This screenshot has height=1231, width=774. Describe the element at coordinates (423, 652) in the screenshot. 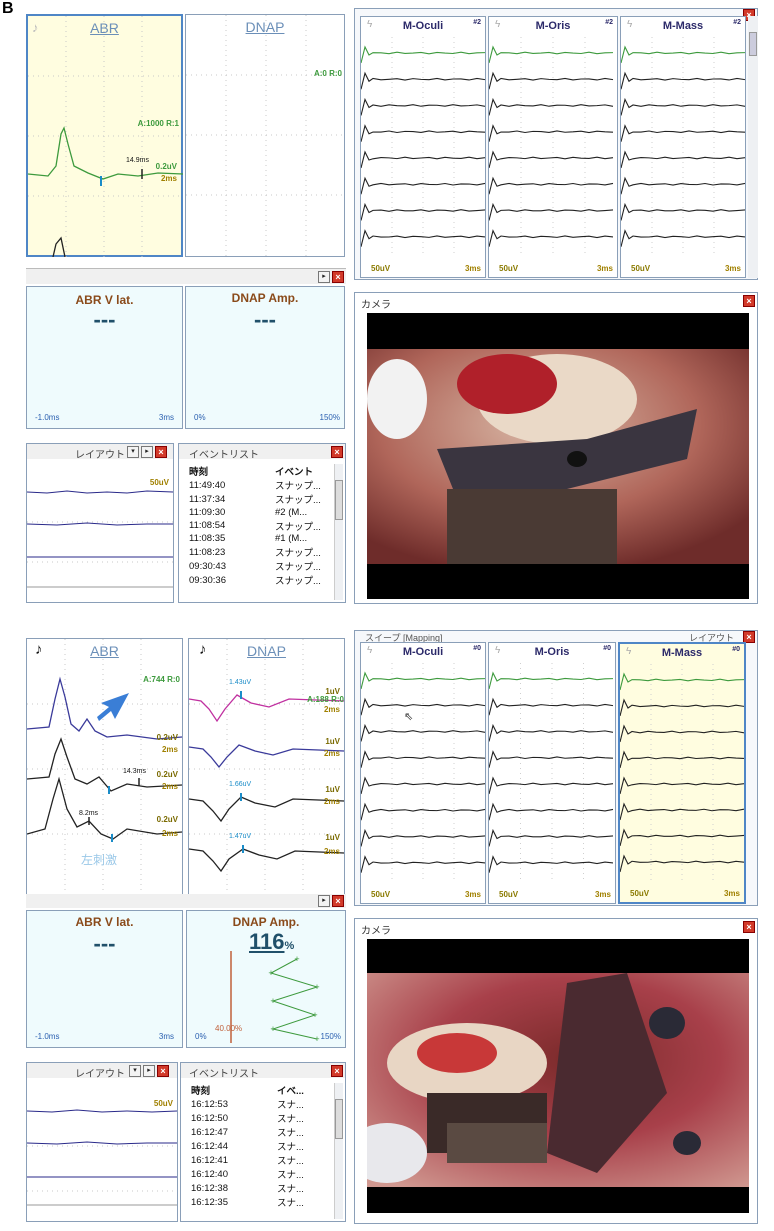

I see `emg-title: M-Oculi` at that location.